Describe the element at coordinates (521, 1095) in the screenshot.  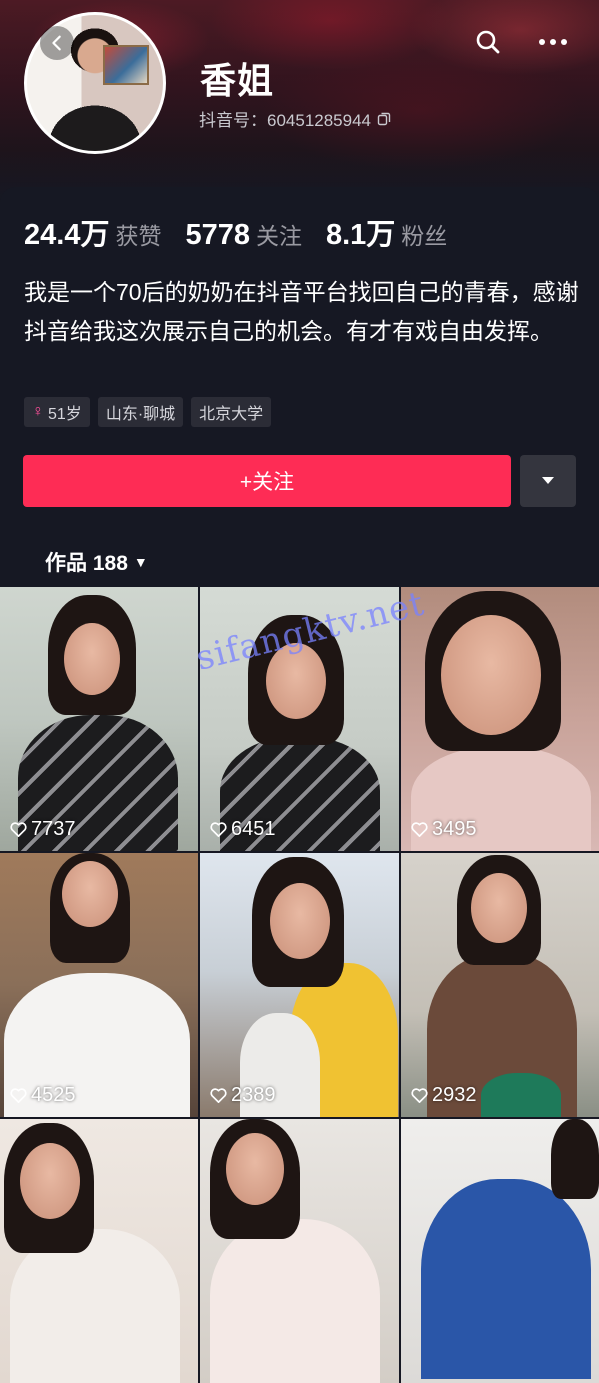
I see `green-object` at that location.